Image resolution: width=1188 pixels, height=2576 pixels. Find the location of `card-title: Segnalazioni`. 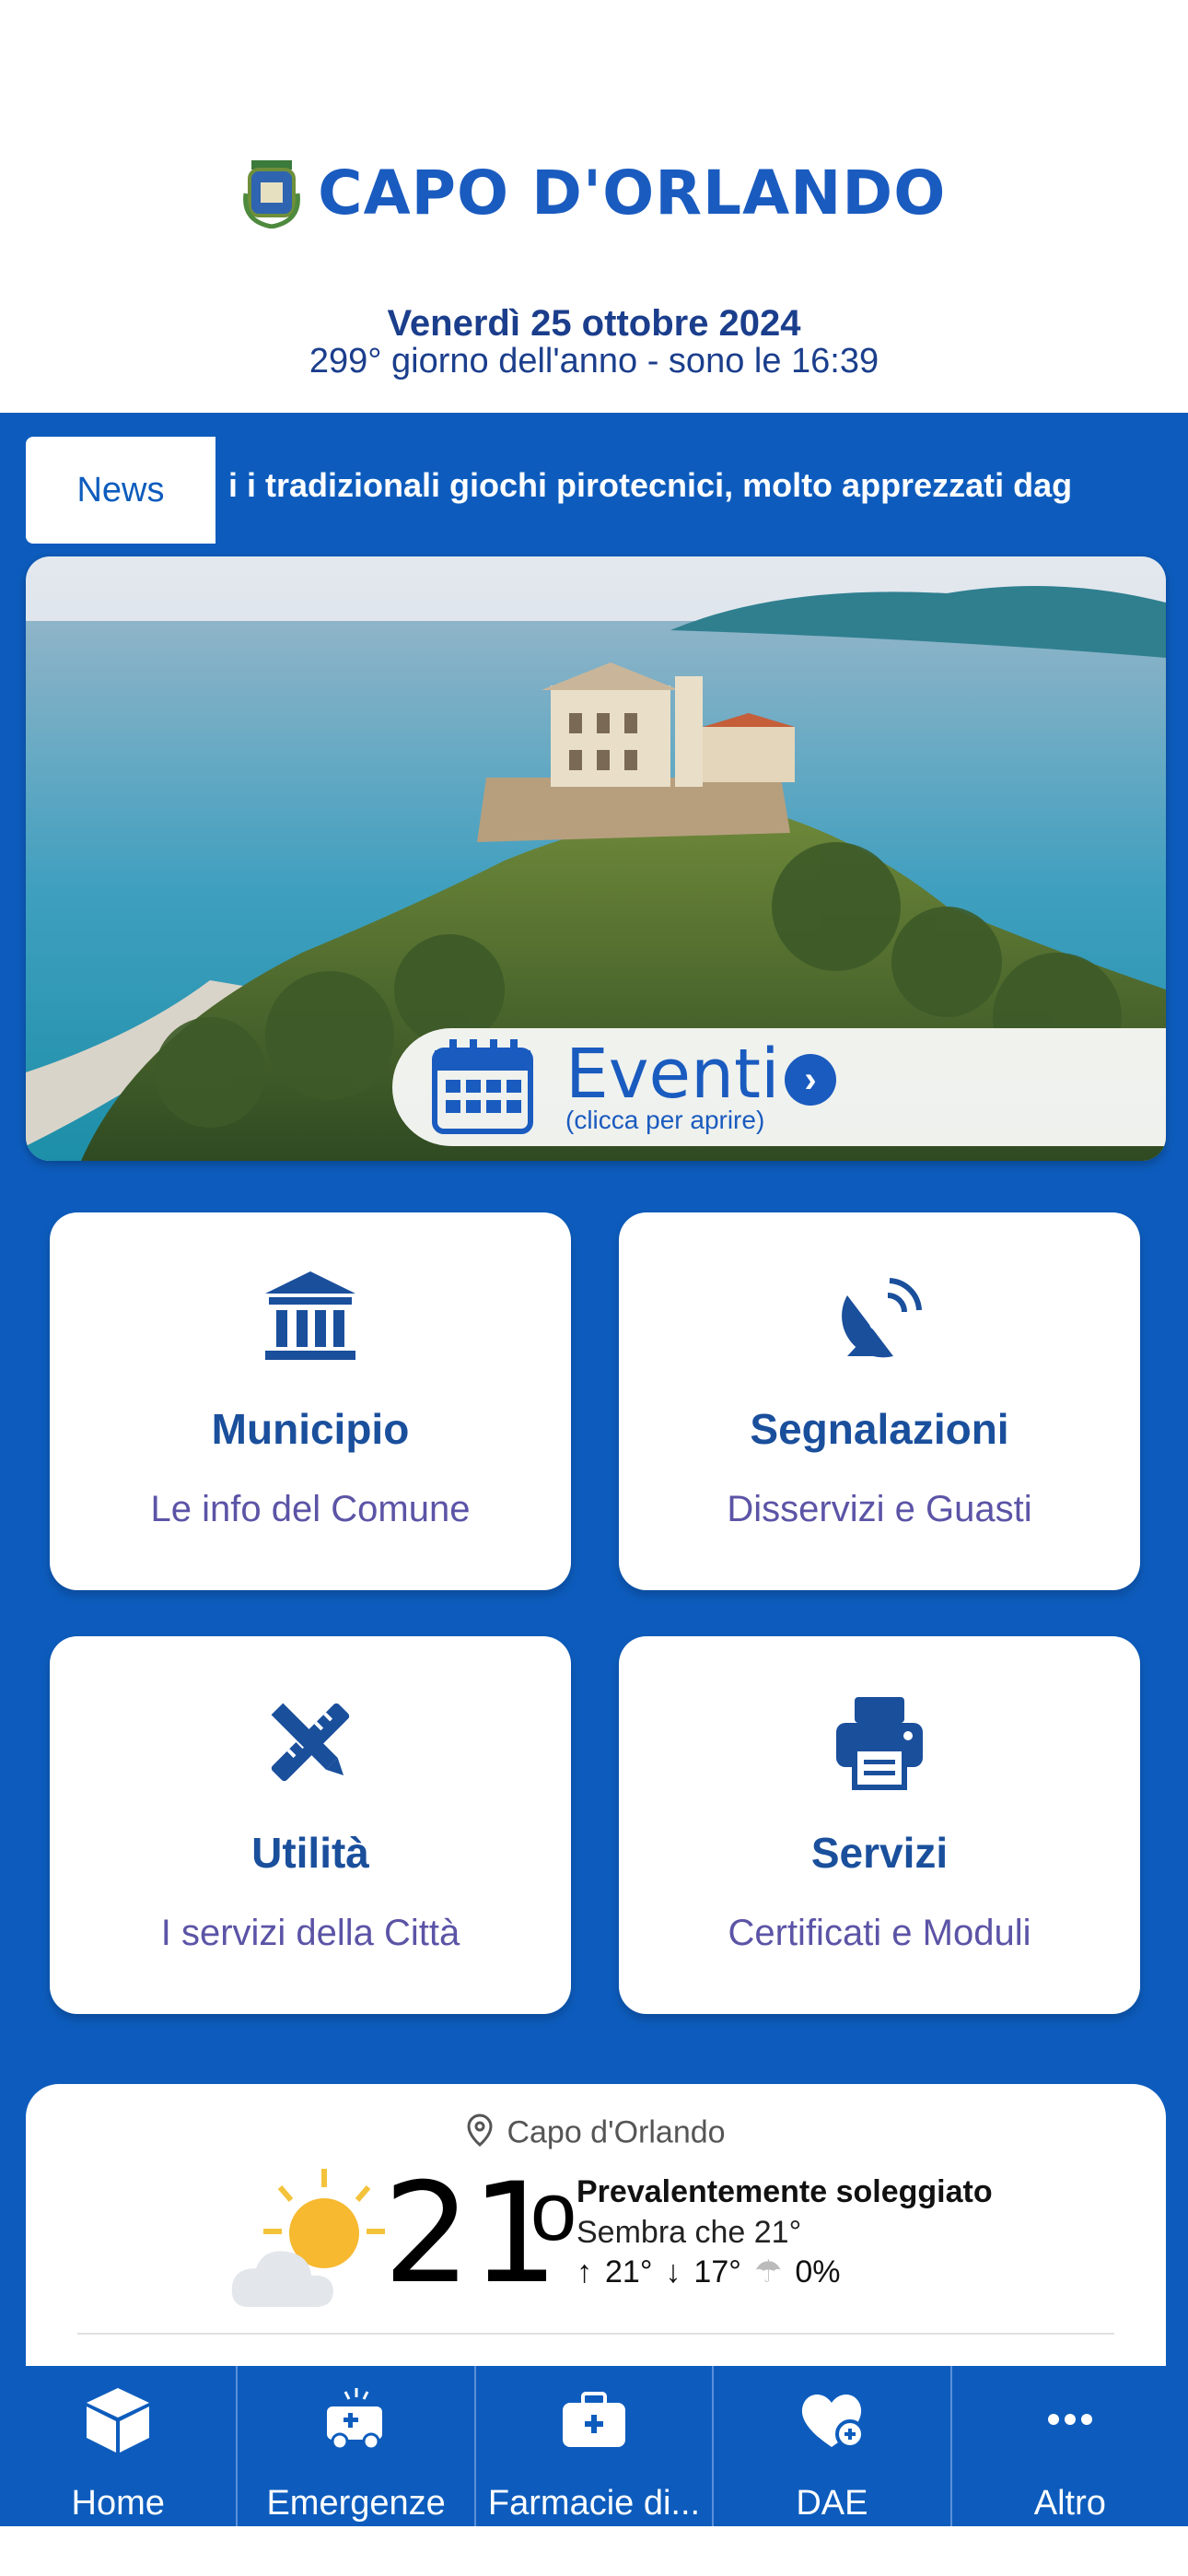

card-title: Segnalazioni is located at coordinates (879, 1429).